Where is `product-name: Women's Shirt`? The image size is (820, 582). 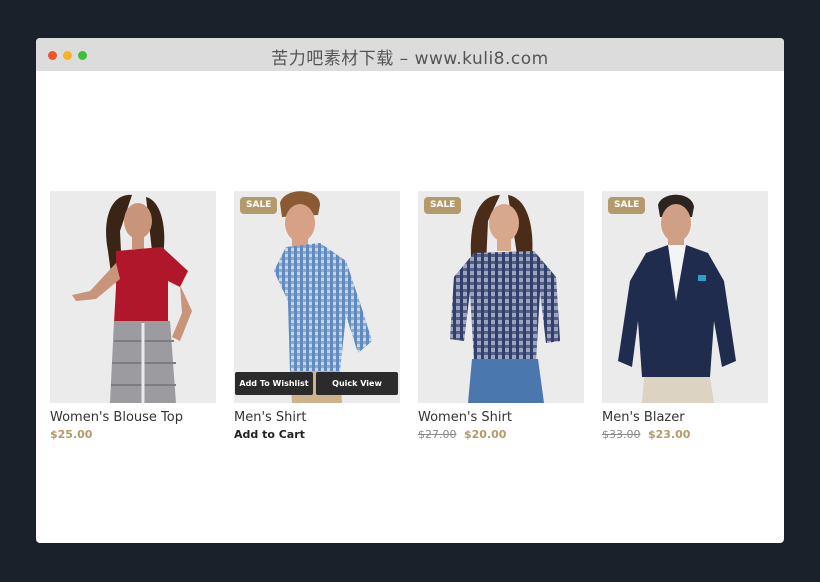 product-name: Women's Shirt is located at coordinates (501, 417).